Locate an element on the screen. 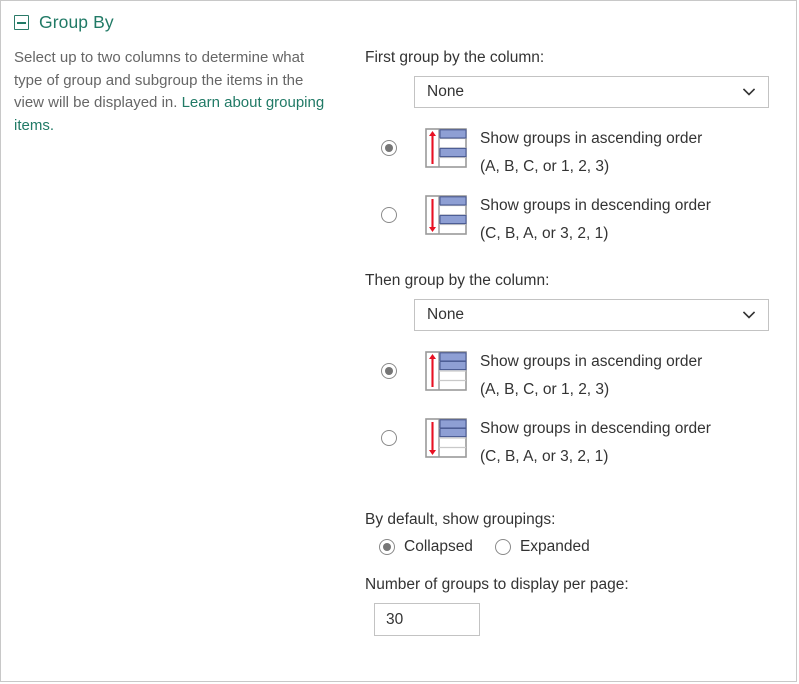 The width and height of the screenshot is (799, 684). first-group-label: First group by the column: is located at coordinates (455, 57).